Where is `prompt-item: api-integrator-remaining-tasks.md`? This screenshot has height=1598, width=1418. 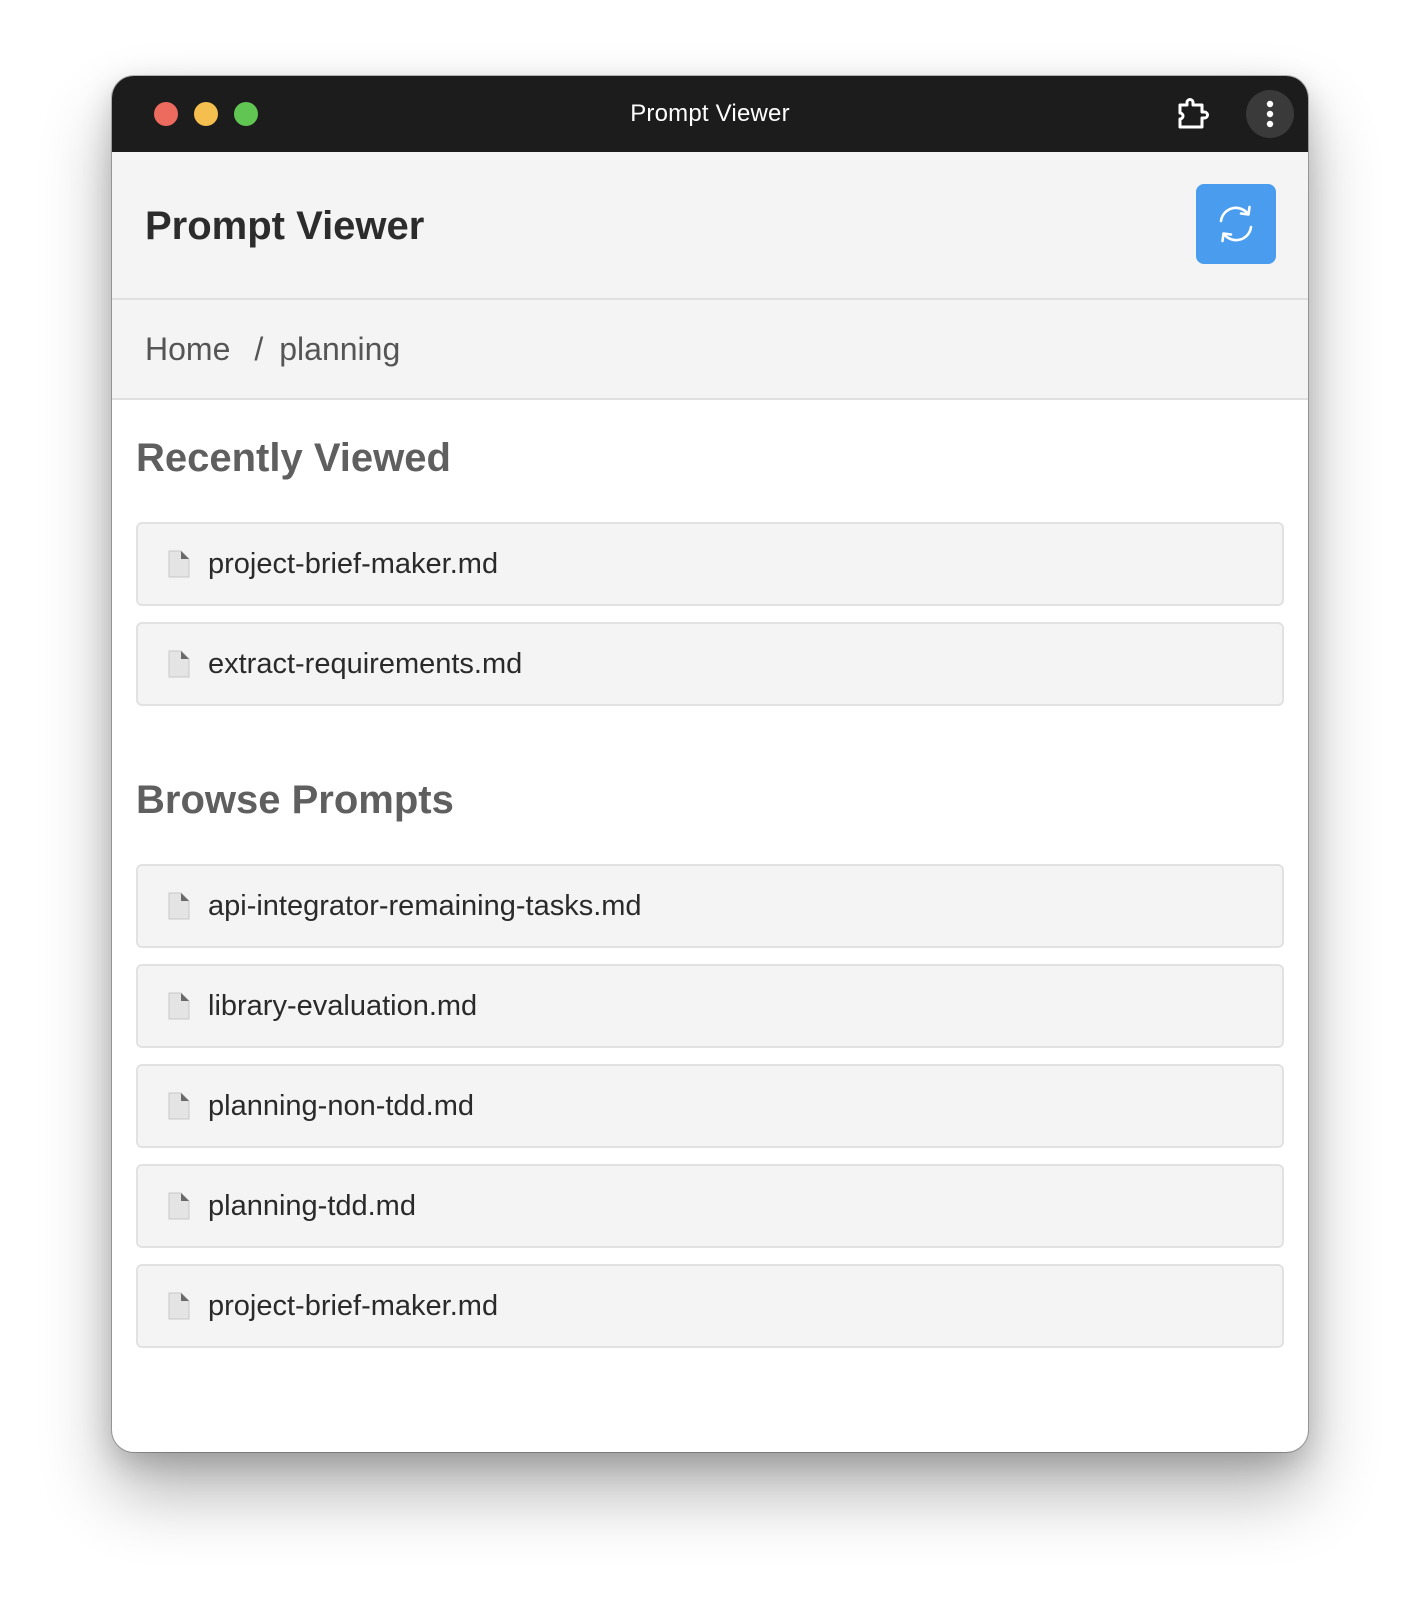 prompt-item: api-integrator-remaining-tasks.md is located at coordinates (710, 906).